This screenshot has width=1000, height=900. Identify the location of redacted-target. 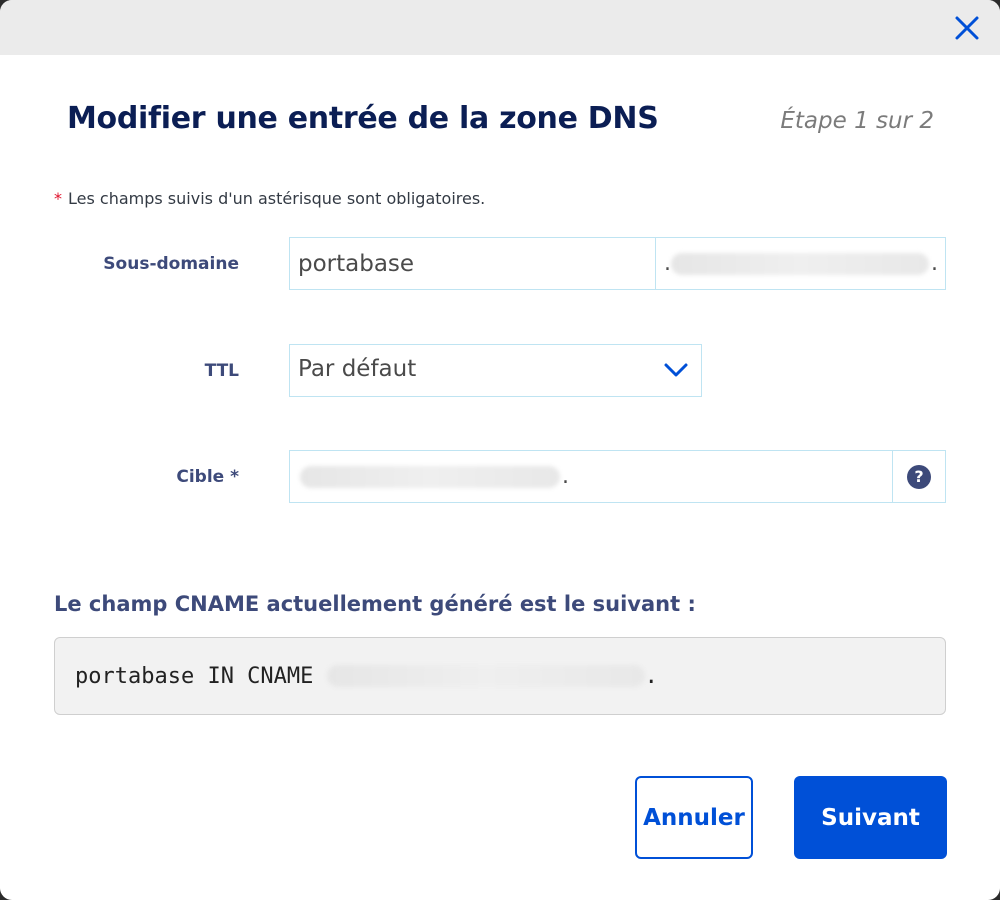
(430, 476).